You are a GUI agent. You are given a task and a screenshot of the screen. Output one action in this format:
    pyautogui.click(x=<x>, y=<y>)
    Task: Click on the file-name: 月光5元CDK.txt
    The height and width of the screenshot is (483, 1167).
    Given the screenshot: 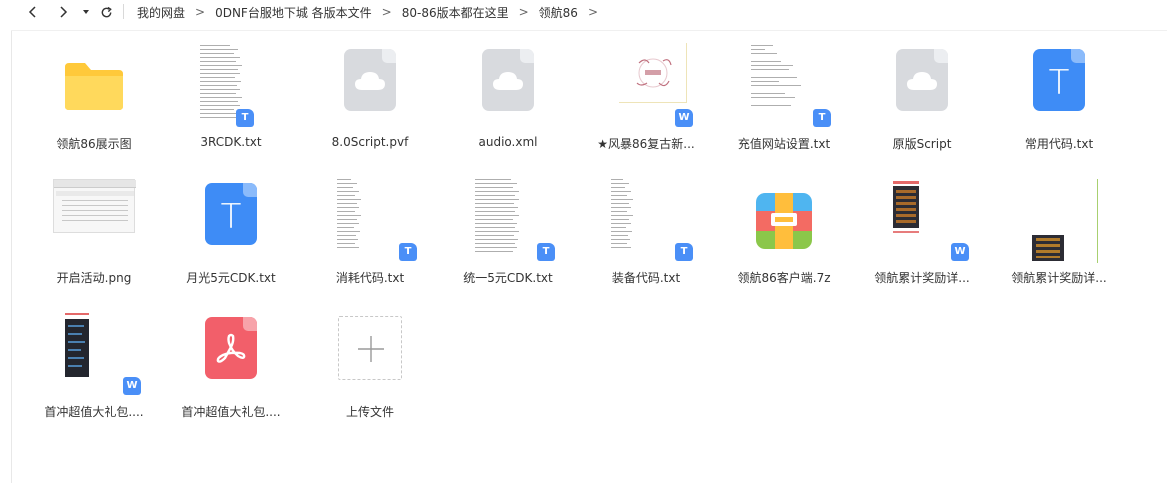 What is the action you would take?
    pyautogui.click(x=231, y=278)
    